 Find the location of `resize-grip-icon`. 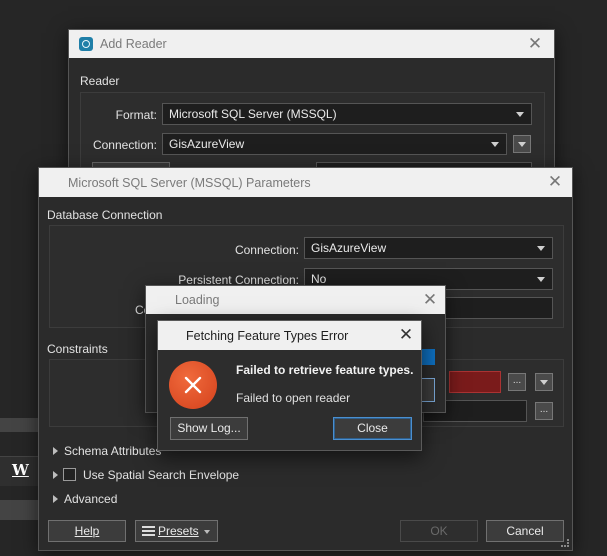

resize-grip-icon is located at coordinates (565, 543).